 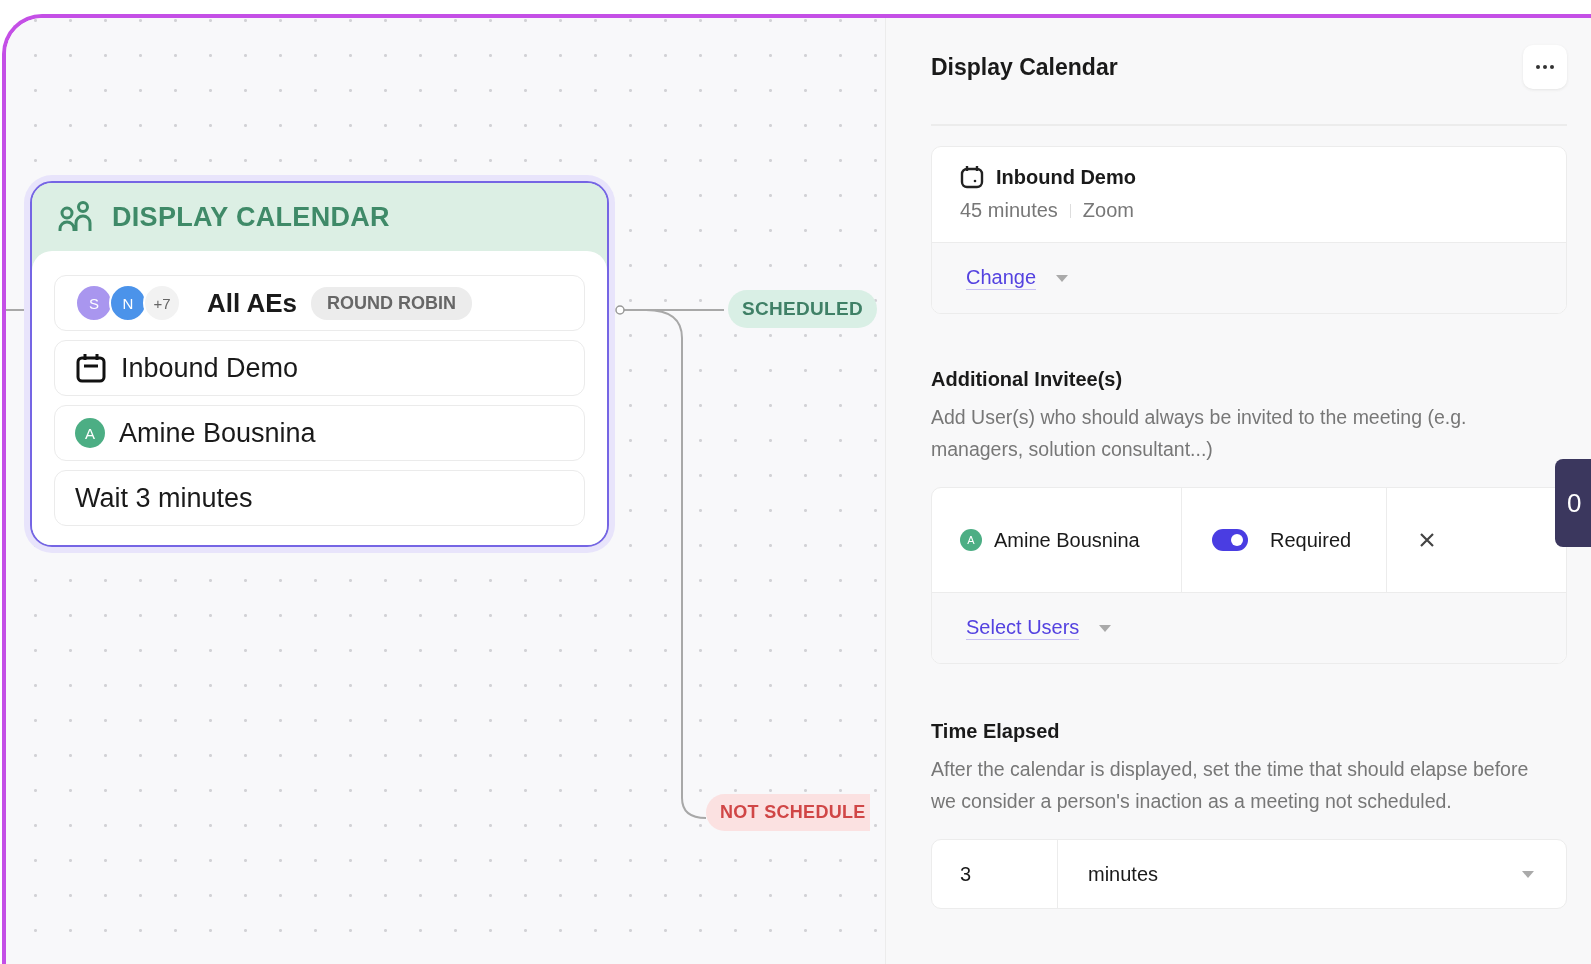 What do you see at coordinates (620, 310) in the screenshot?
I see `connection-handle` at bounding box center [620, 310].